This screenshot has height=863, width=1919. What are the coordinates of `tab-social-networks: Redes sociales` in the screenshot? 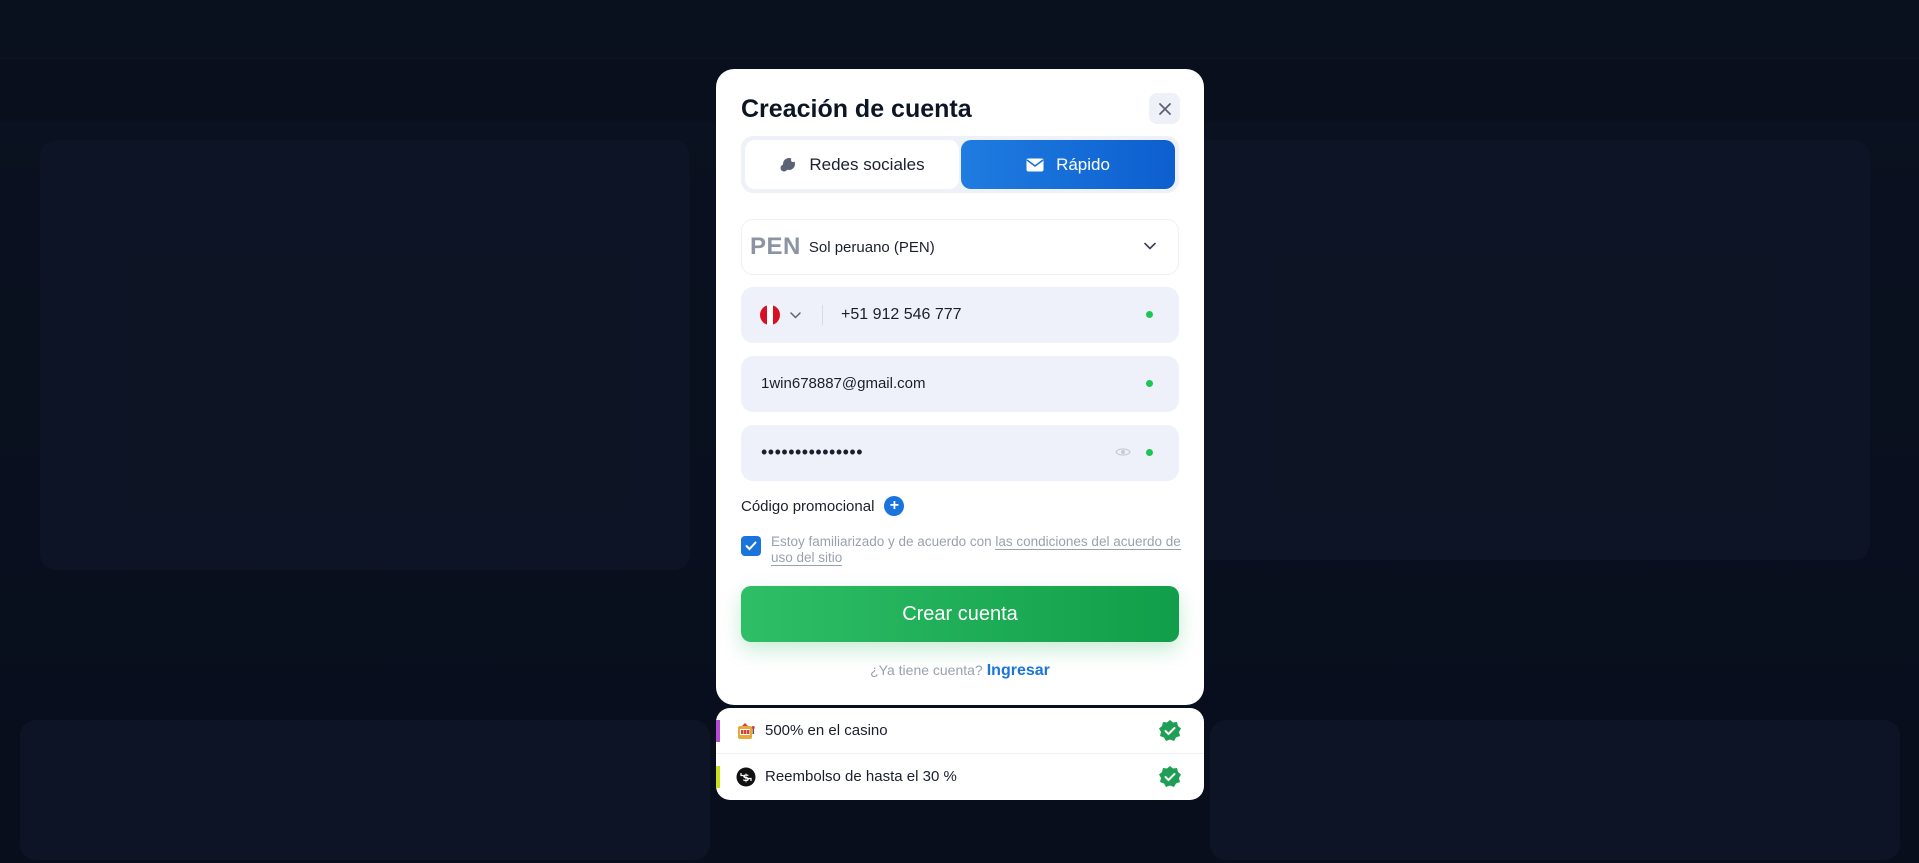 It's located at (852, 164).